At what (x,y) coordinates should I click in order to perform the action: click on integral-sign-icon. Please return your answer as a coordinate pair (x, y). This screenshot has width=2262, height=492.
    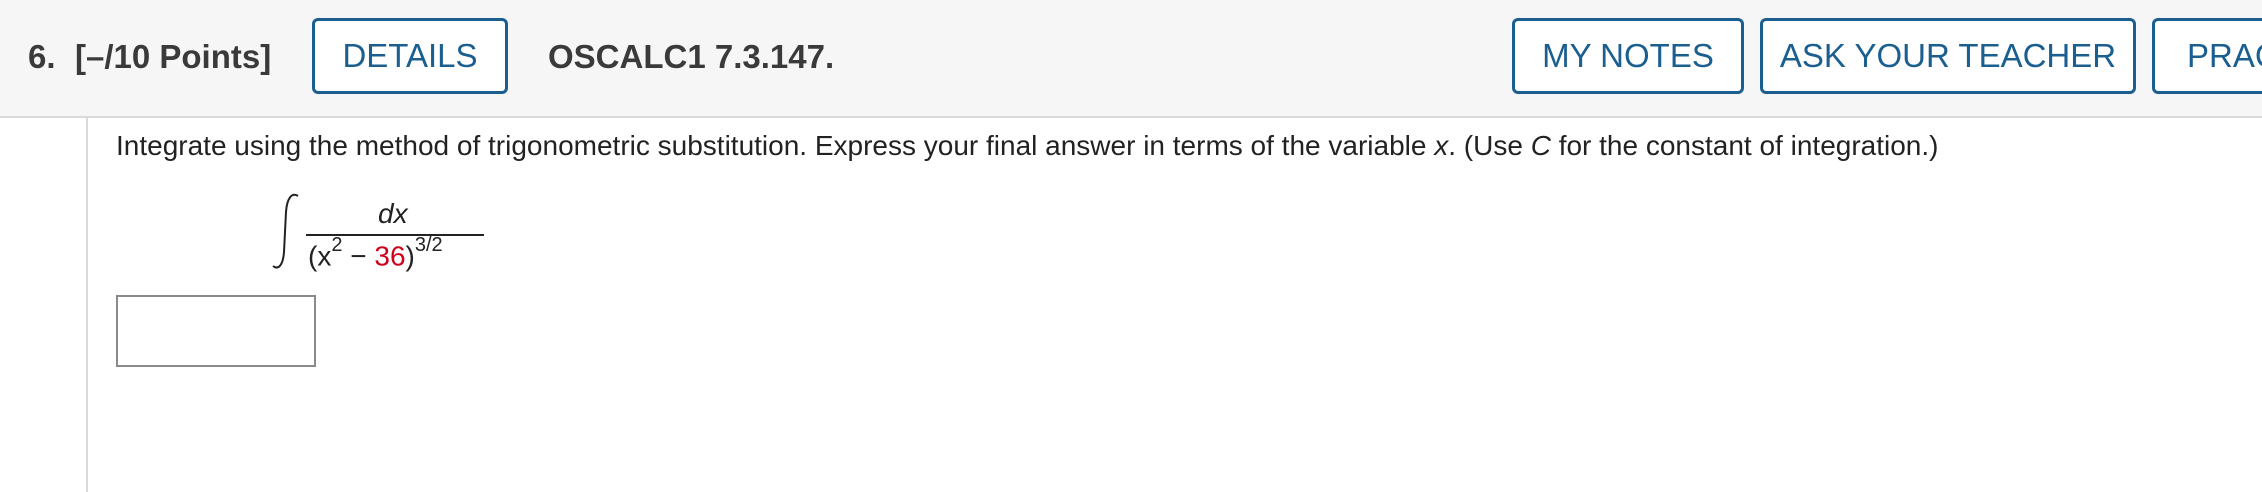
    Looking at the image, I should click on (285, 231).